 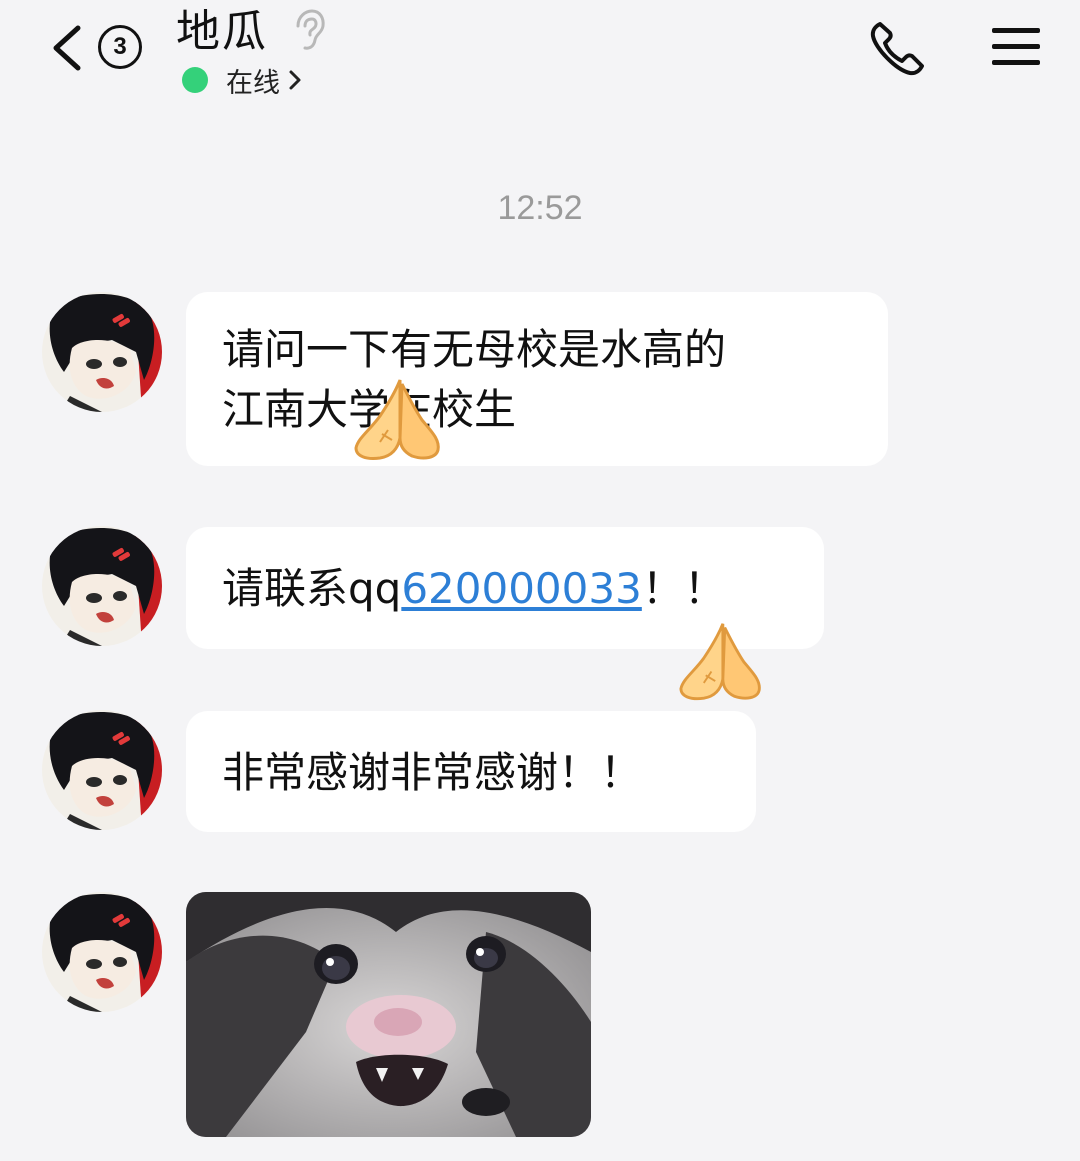 I want to click on online-dot-icon, so click(x=195, y=80).